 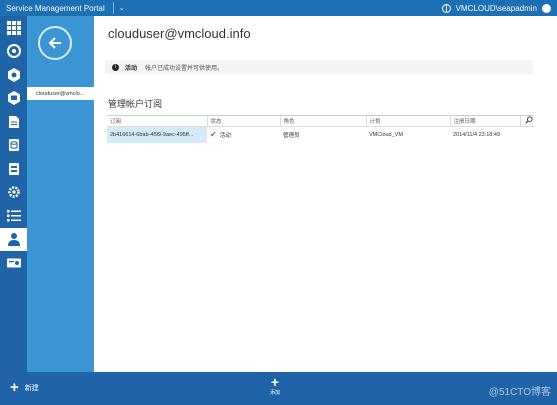 What do you see at coordinates (407, 121) in the screenshot?
I see `column-header-plan: 计划` at bounding box center [407, 121].